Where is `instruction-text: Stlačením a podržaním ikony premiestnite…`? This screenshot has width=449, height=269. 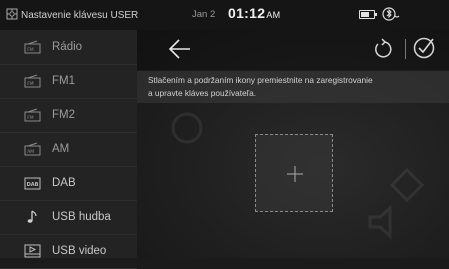
instruction-text: Stlačením a podržaním ikony premiestnite… is located at coordinates (295, 86).